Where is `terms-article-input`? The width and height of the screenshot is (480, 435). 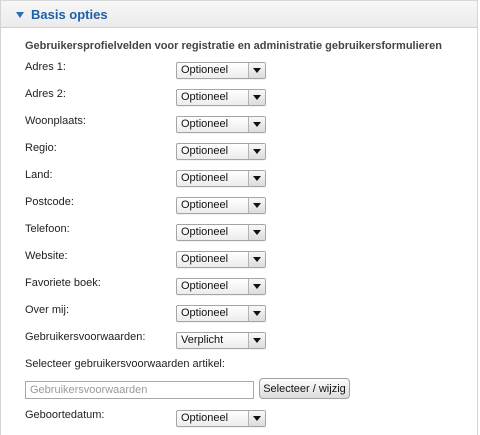
terms-article-input is located at coordinates (139, 390).